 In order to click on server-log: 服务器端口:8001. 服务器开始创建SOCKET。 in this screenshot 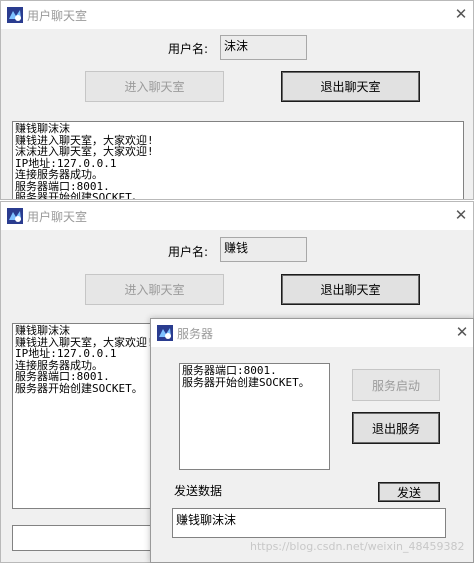, I will do `click(254, 416)`.